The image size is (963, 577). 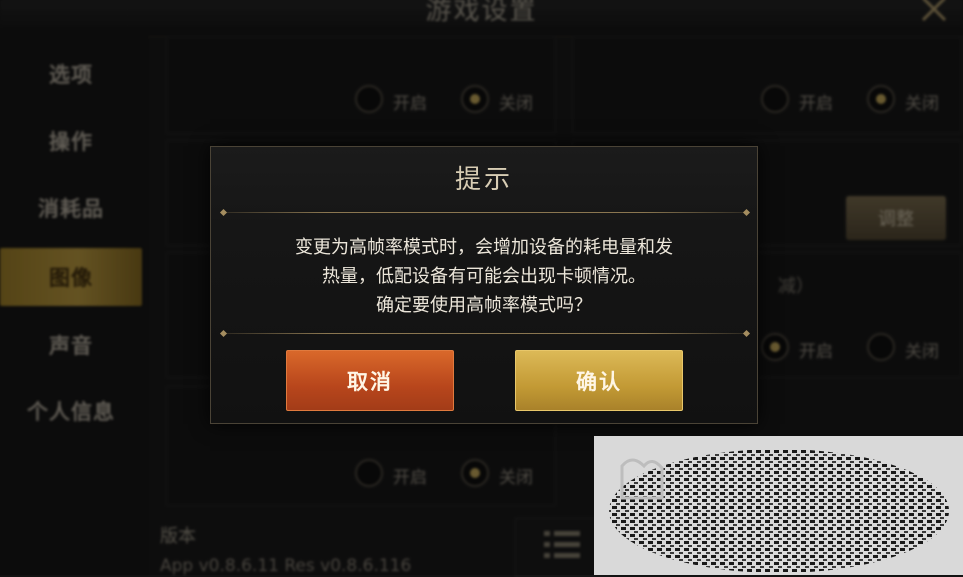 What do you see at coordinates (483, 180) in the screenshot?
I see `dialog-title: 提示` at bounding box center [483, 180].